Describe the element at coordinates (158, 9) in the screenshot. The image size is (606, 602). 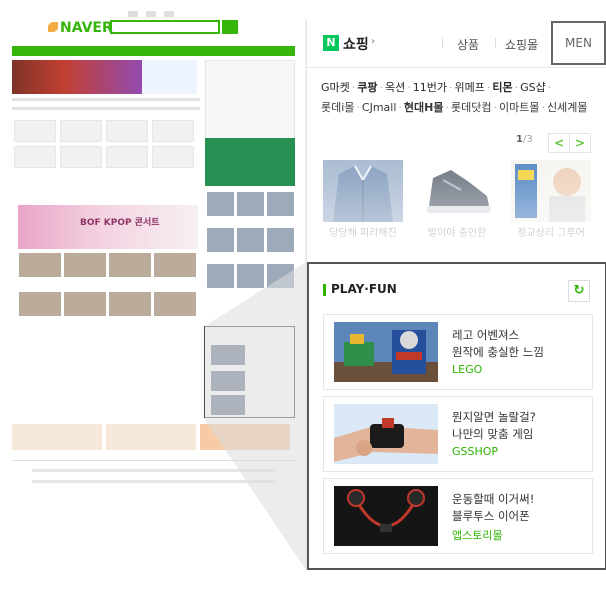
I see `thumbnail-top-icons` at that location.